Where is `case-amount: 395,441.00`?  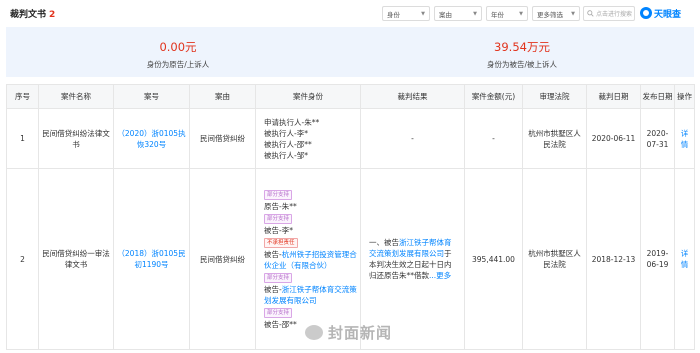 case-amount: 395,441.00 is located at coordinates (493, 259).